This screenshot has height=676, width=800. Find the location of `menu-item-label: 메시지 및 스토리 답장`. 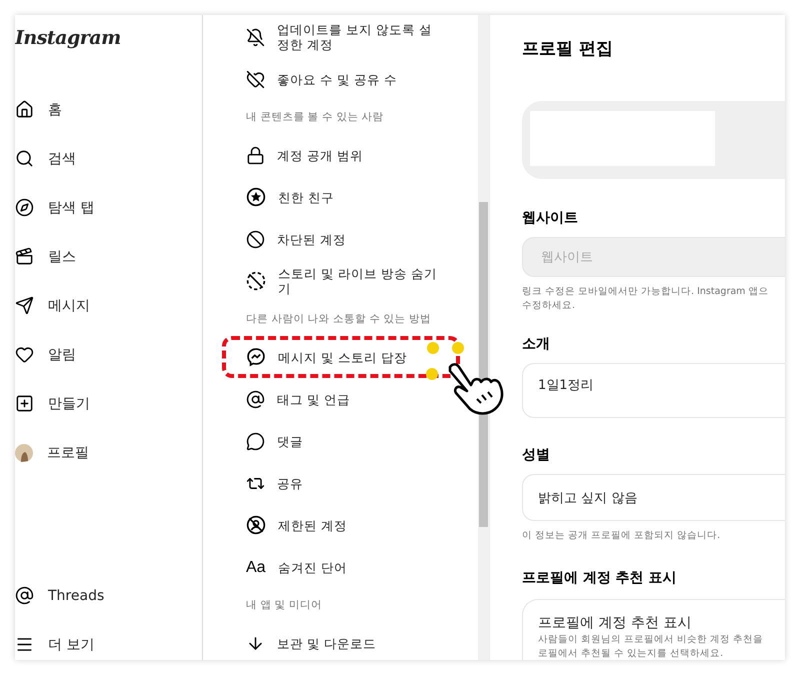

menu-item-label: 메시지 및 스토리 답장 is located at coordinates (342, 357).